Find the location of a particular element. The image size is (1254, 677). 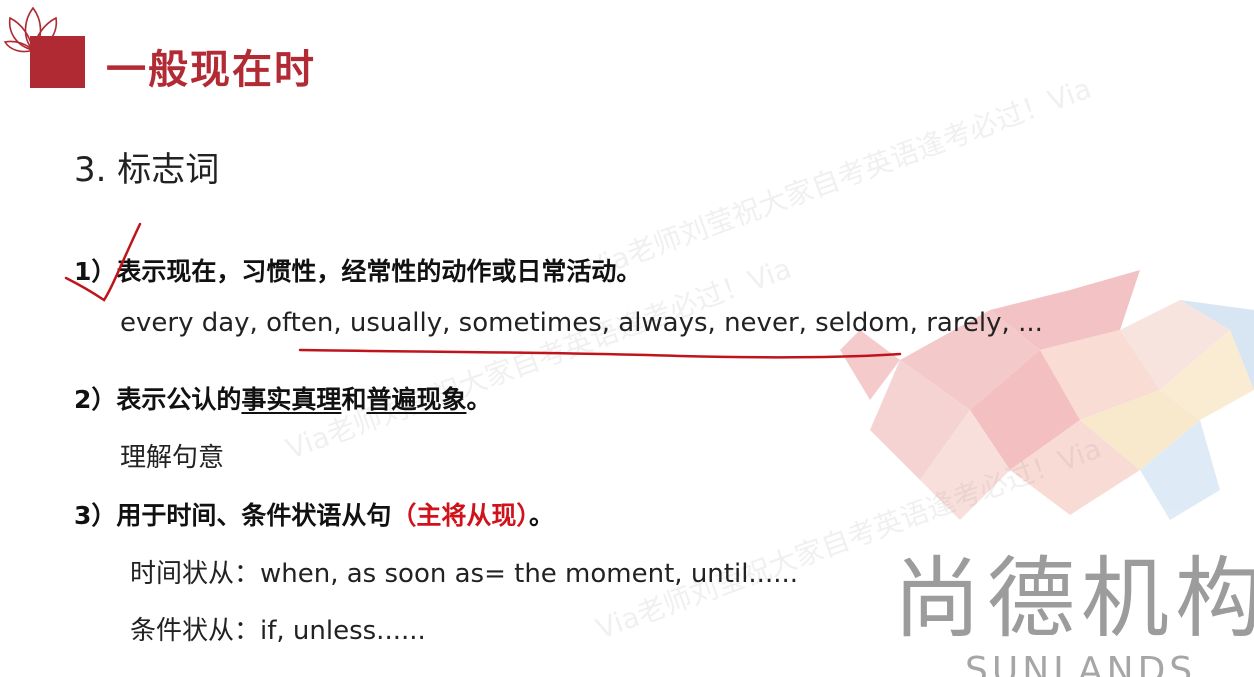

section-title: 3. 标志词 is located at coordinates (147, 170).